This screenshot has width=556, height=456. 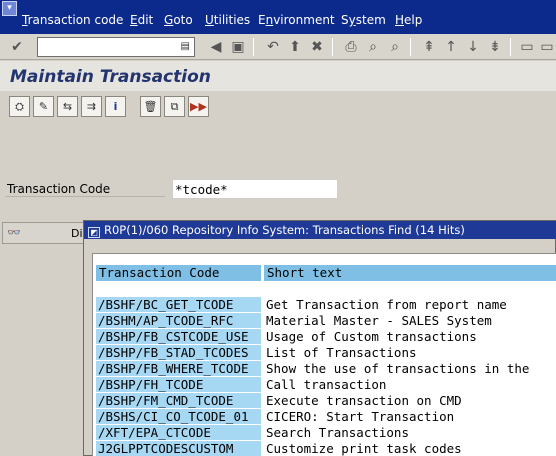 I want to click on info-icon: i, so click(x=115, y=106).